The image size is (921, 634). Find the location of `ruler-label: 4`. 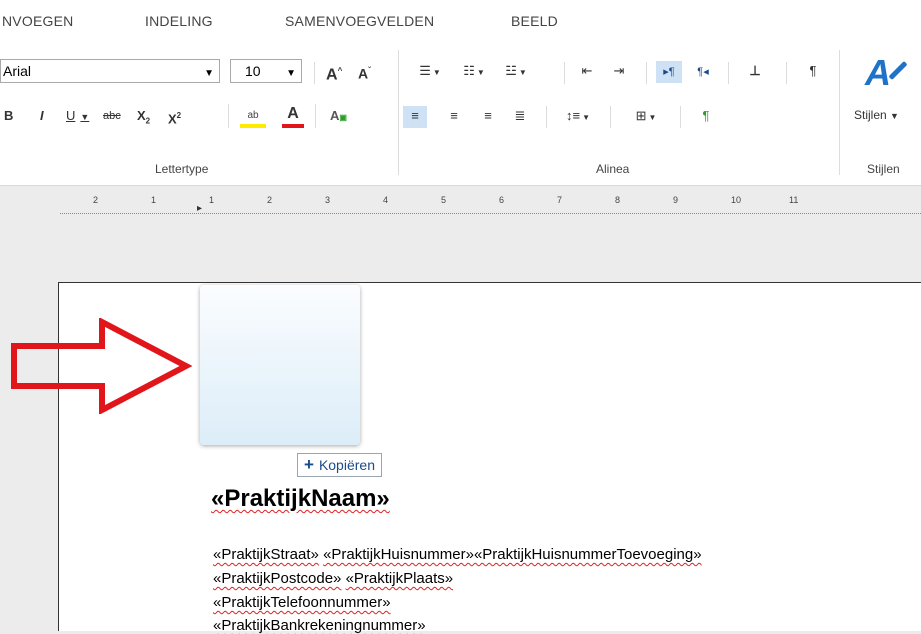

ruler-label: 4 is located at coordinates (386, 200).